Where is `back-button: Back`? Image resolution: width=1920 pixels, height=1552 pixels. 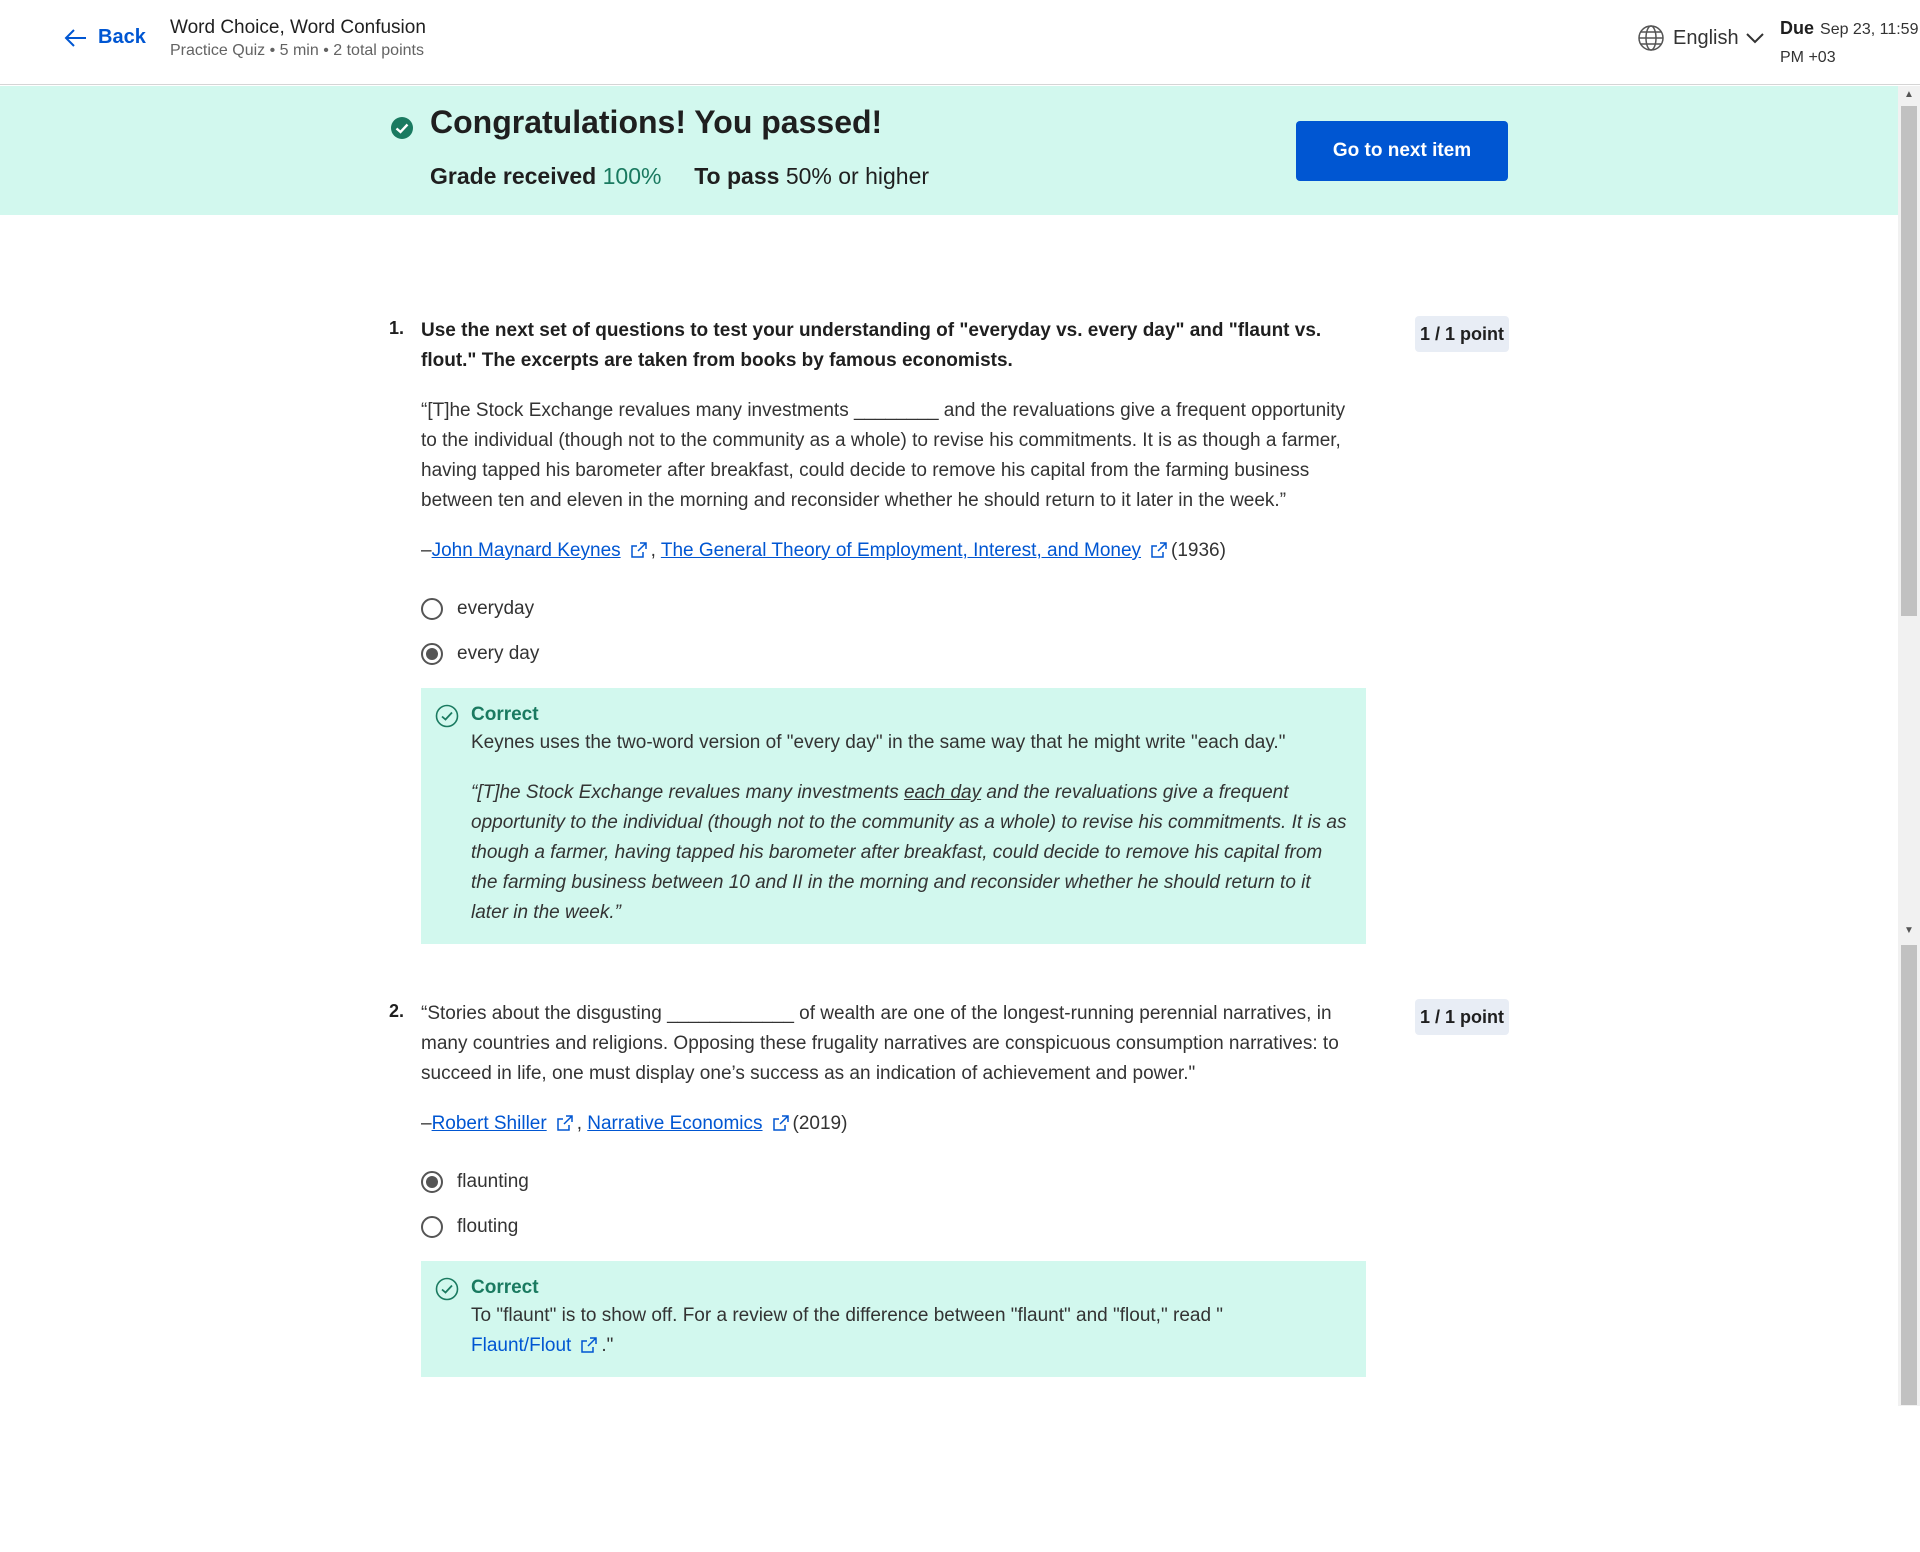 back-button: Back is located at coordinates (105, 37).